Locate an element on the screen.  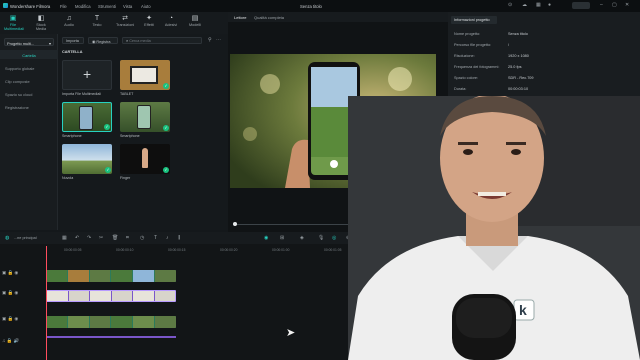
avatar: ● is located at coordinates (549, 5).